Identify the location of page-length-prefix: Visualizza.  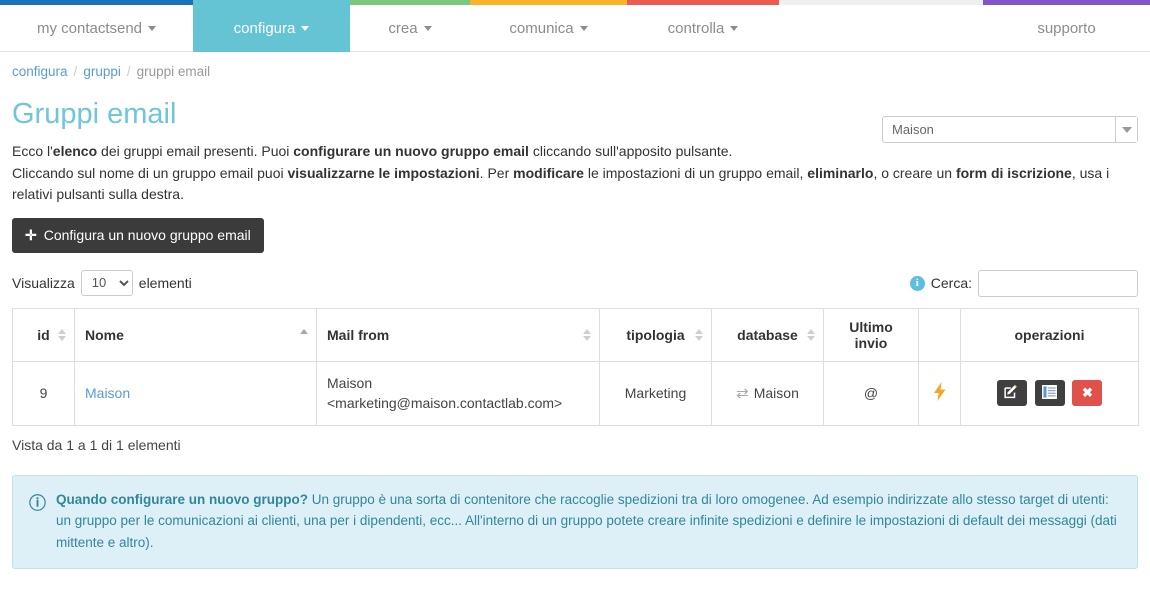
(43, 282).